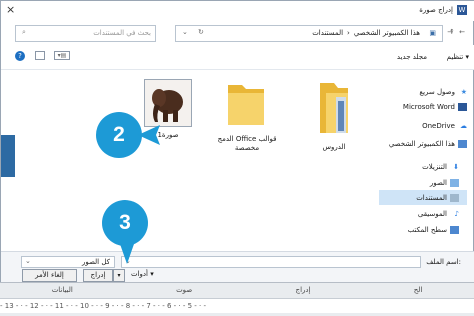  What do you see at coordinates (309, 33) in the screenshot?
I see `address-bar: ▣ هذا الكمبيوتر الشخصي ‹ المستندات ⌄ ↻` at bounding box center [309, 33].